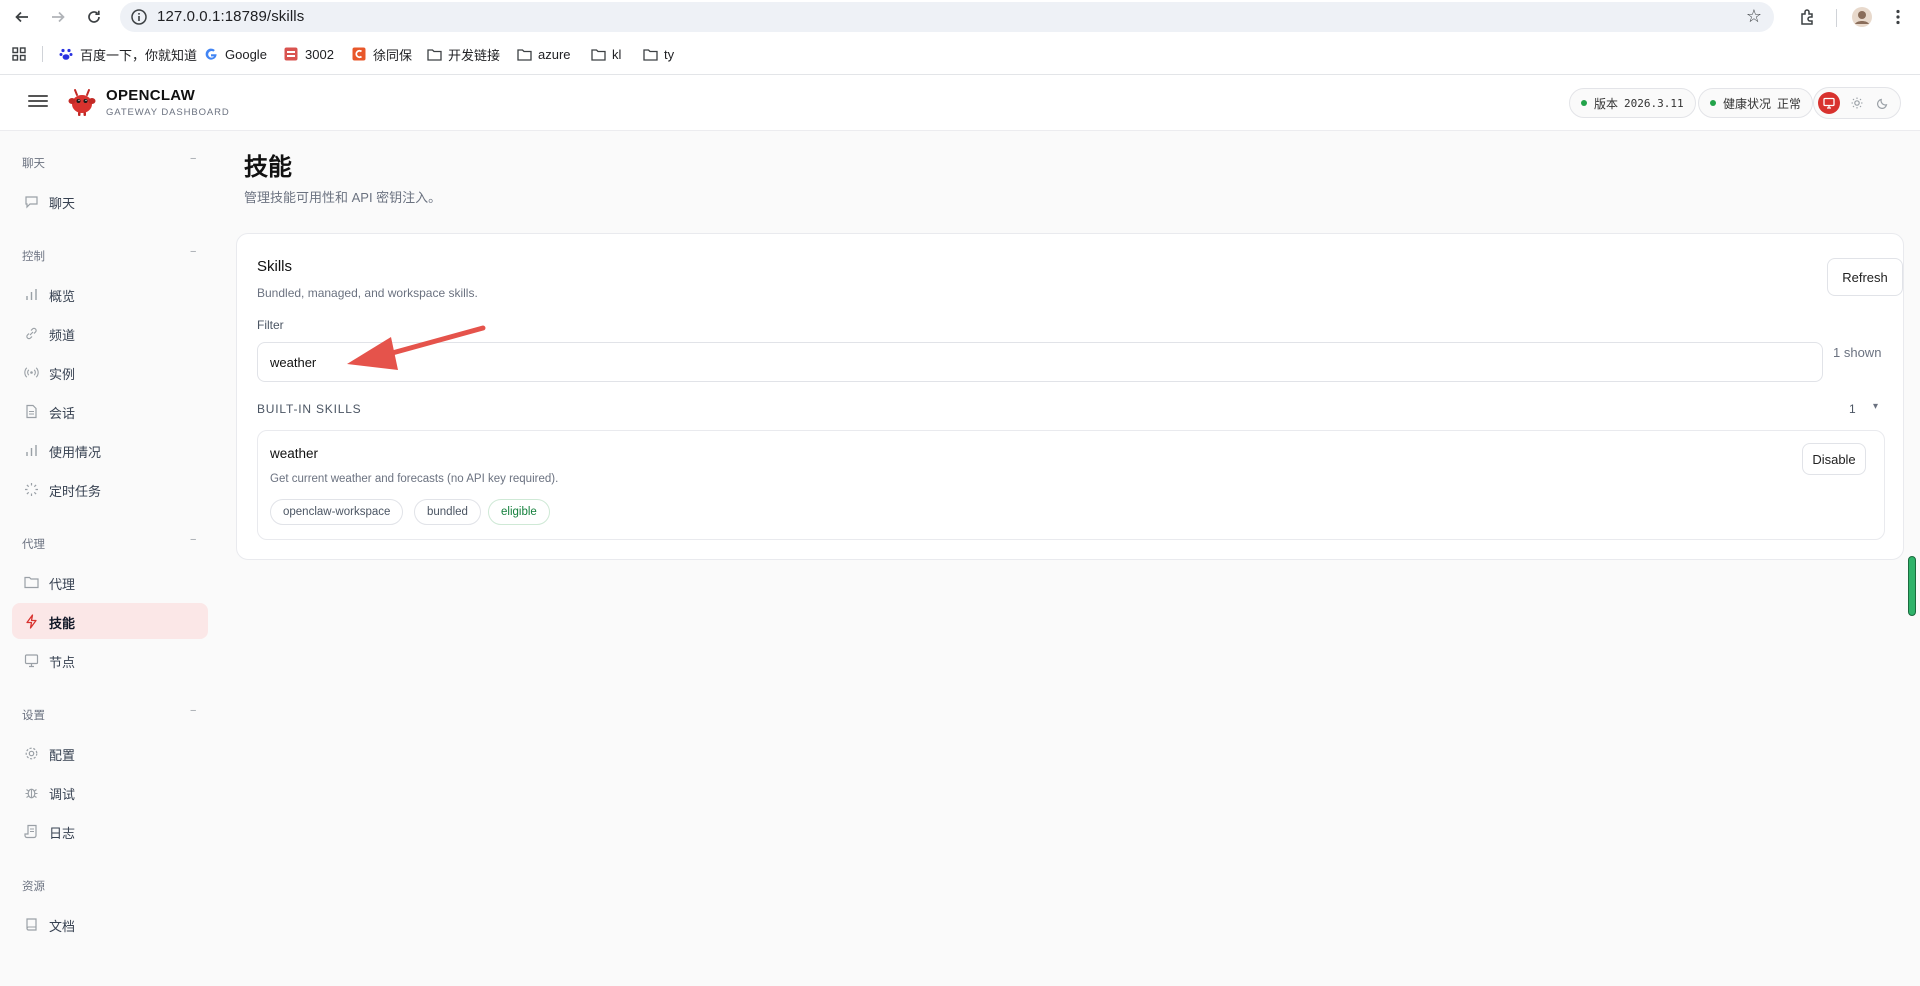 This screenshot has width=1920, height=986. What do you see at coordinates (337, 512) in the screenshot?
I see `tag-workspace: openclaw-workspace` at bounding box center [337, 512].